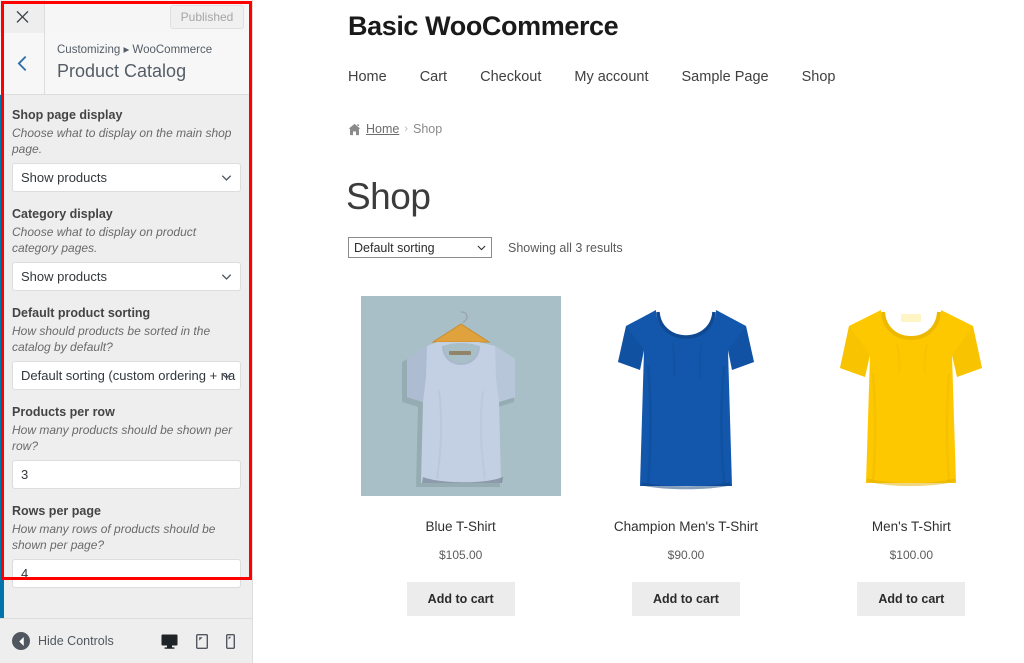 The width and height of the screenshot is (1024, 663). I want to click on hide-controls-label: Hide Controls, so click(76, 641).